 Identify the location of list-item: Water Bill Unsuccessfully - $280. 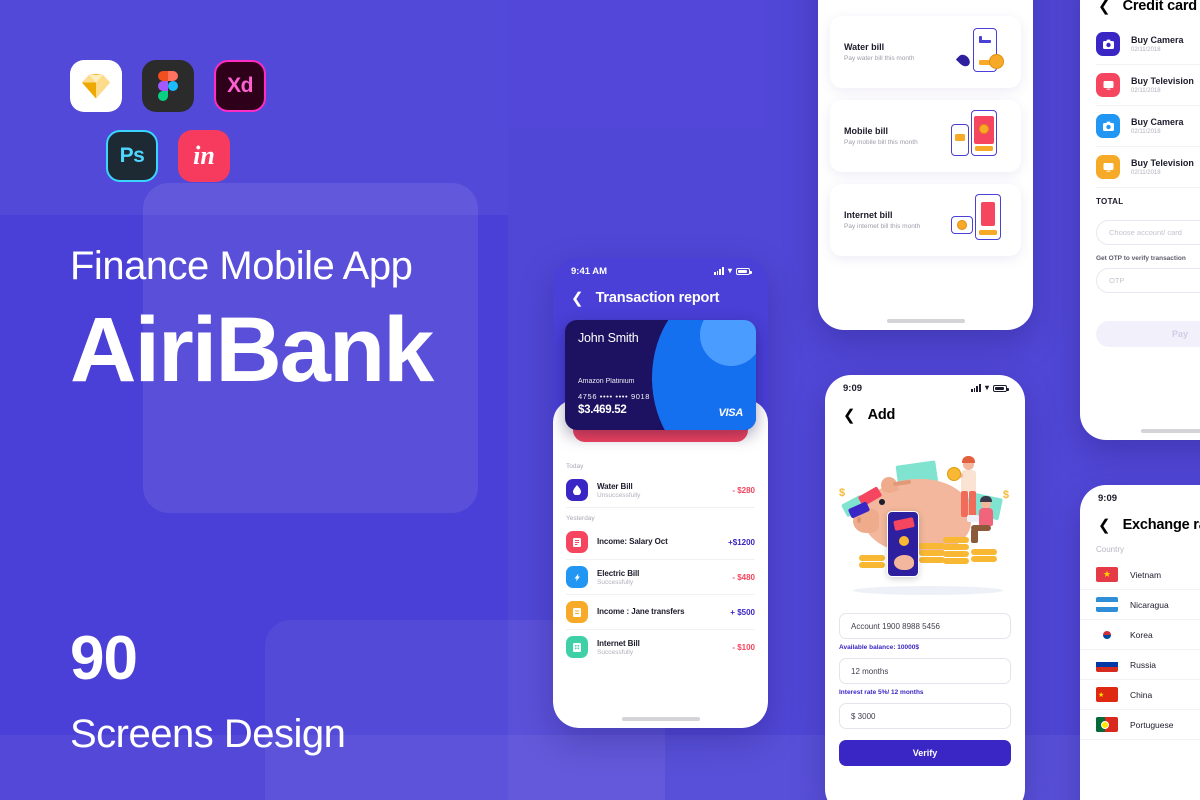
(660, 490).